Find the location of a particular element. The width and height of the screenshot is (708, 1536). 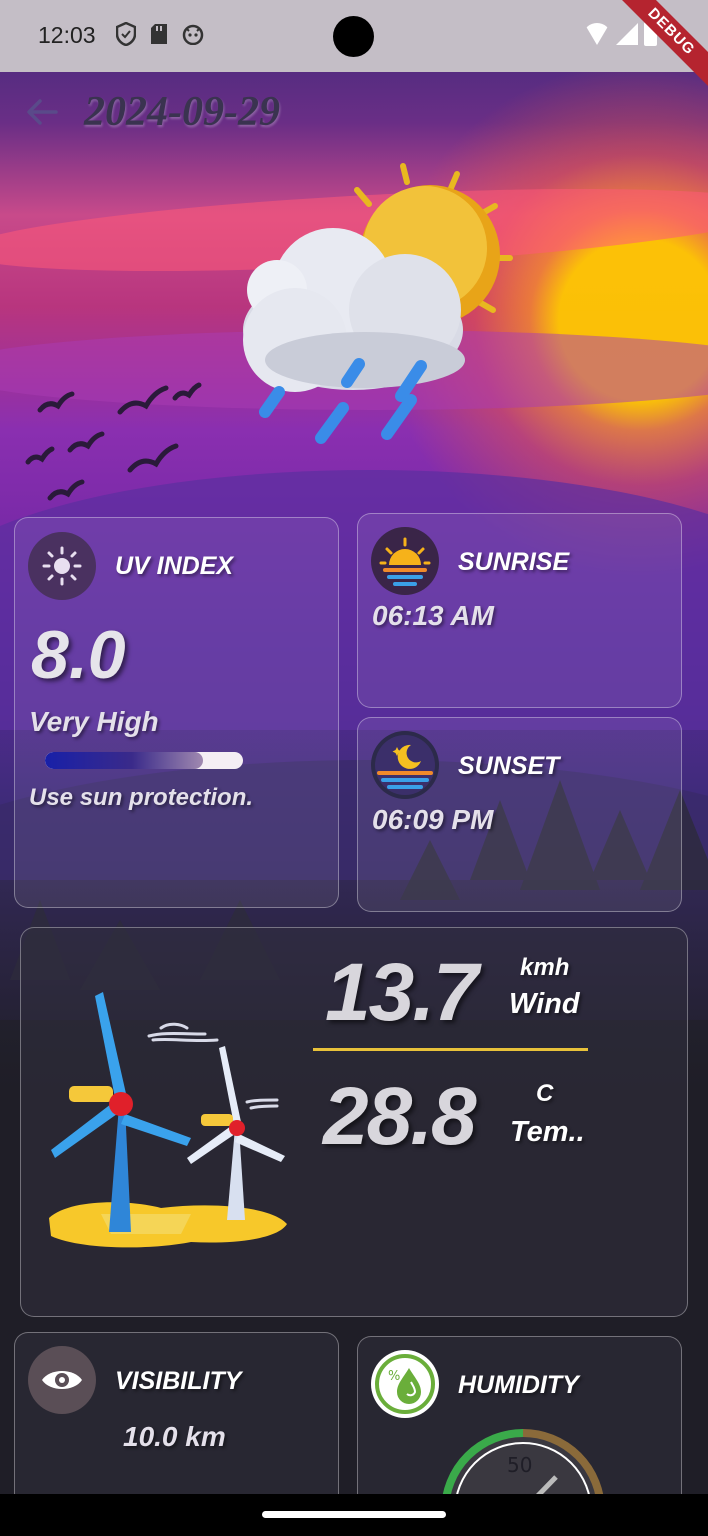

back-button is located at coordinates (42, 115).